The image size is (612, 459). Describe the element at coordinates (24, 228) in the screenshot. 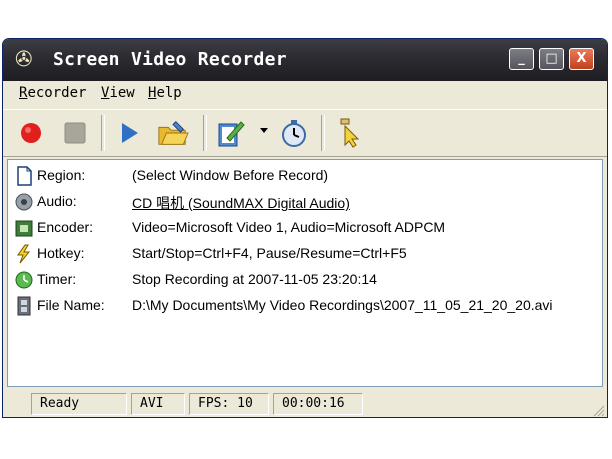

I see `encoder-chip-icon` at that location.